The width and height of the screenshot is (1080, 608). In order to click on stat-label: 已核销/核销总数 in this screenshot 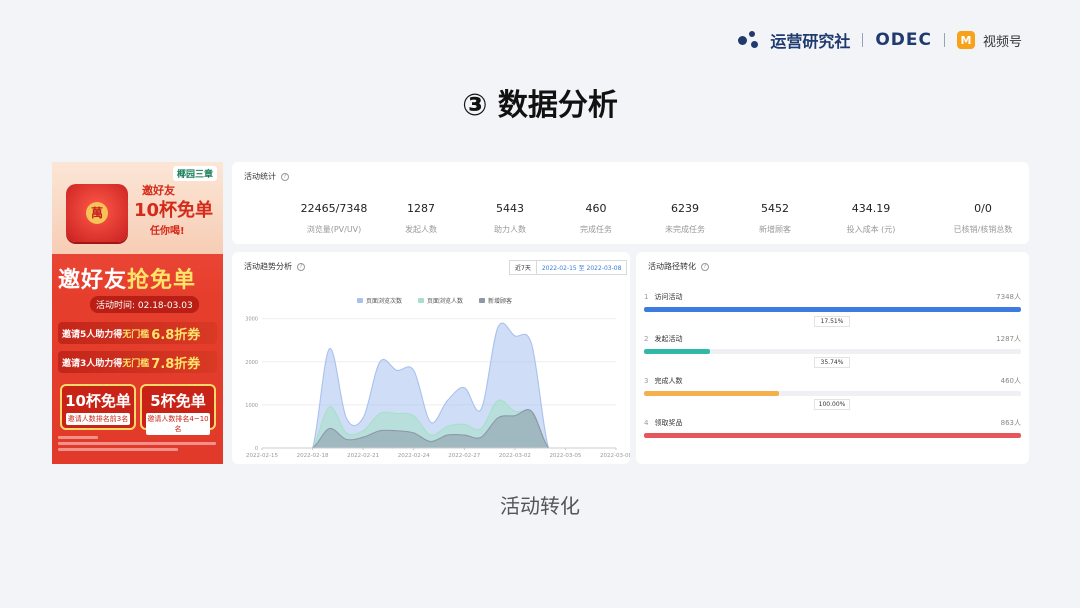, I will do `click(983, 229)`.